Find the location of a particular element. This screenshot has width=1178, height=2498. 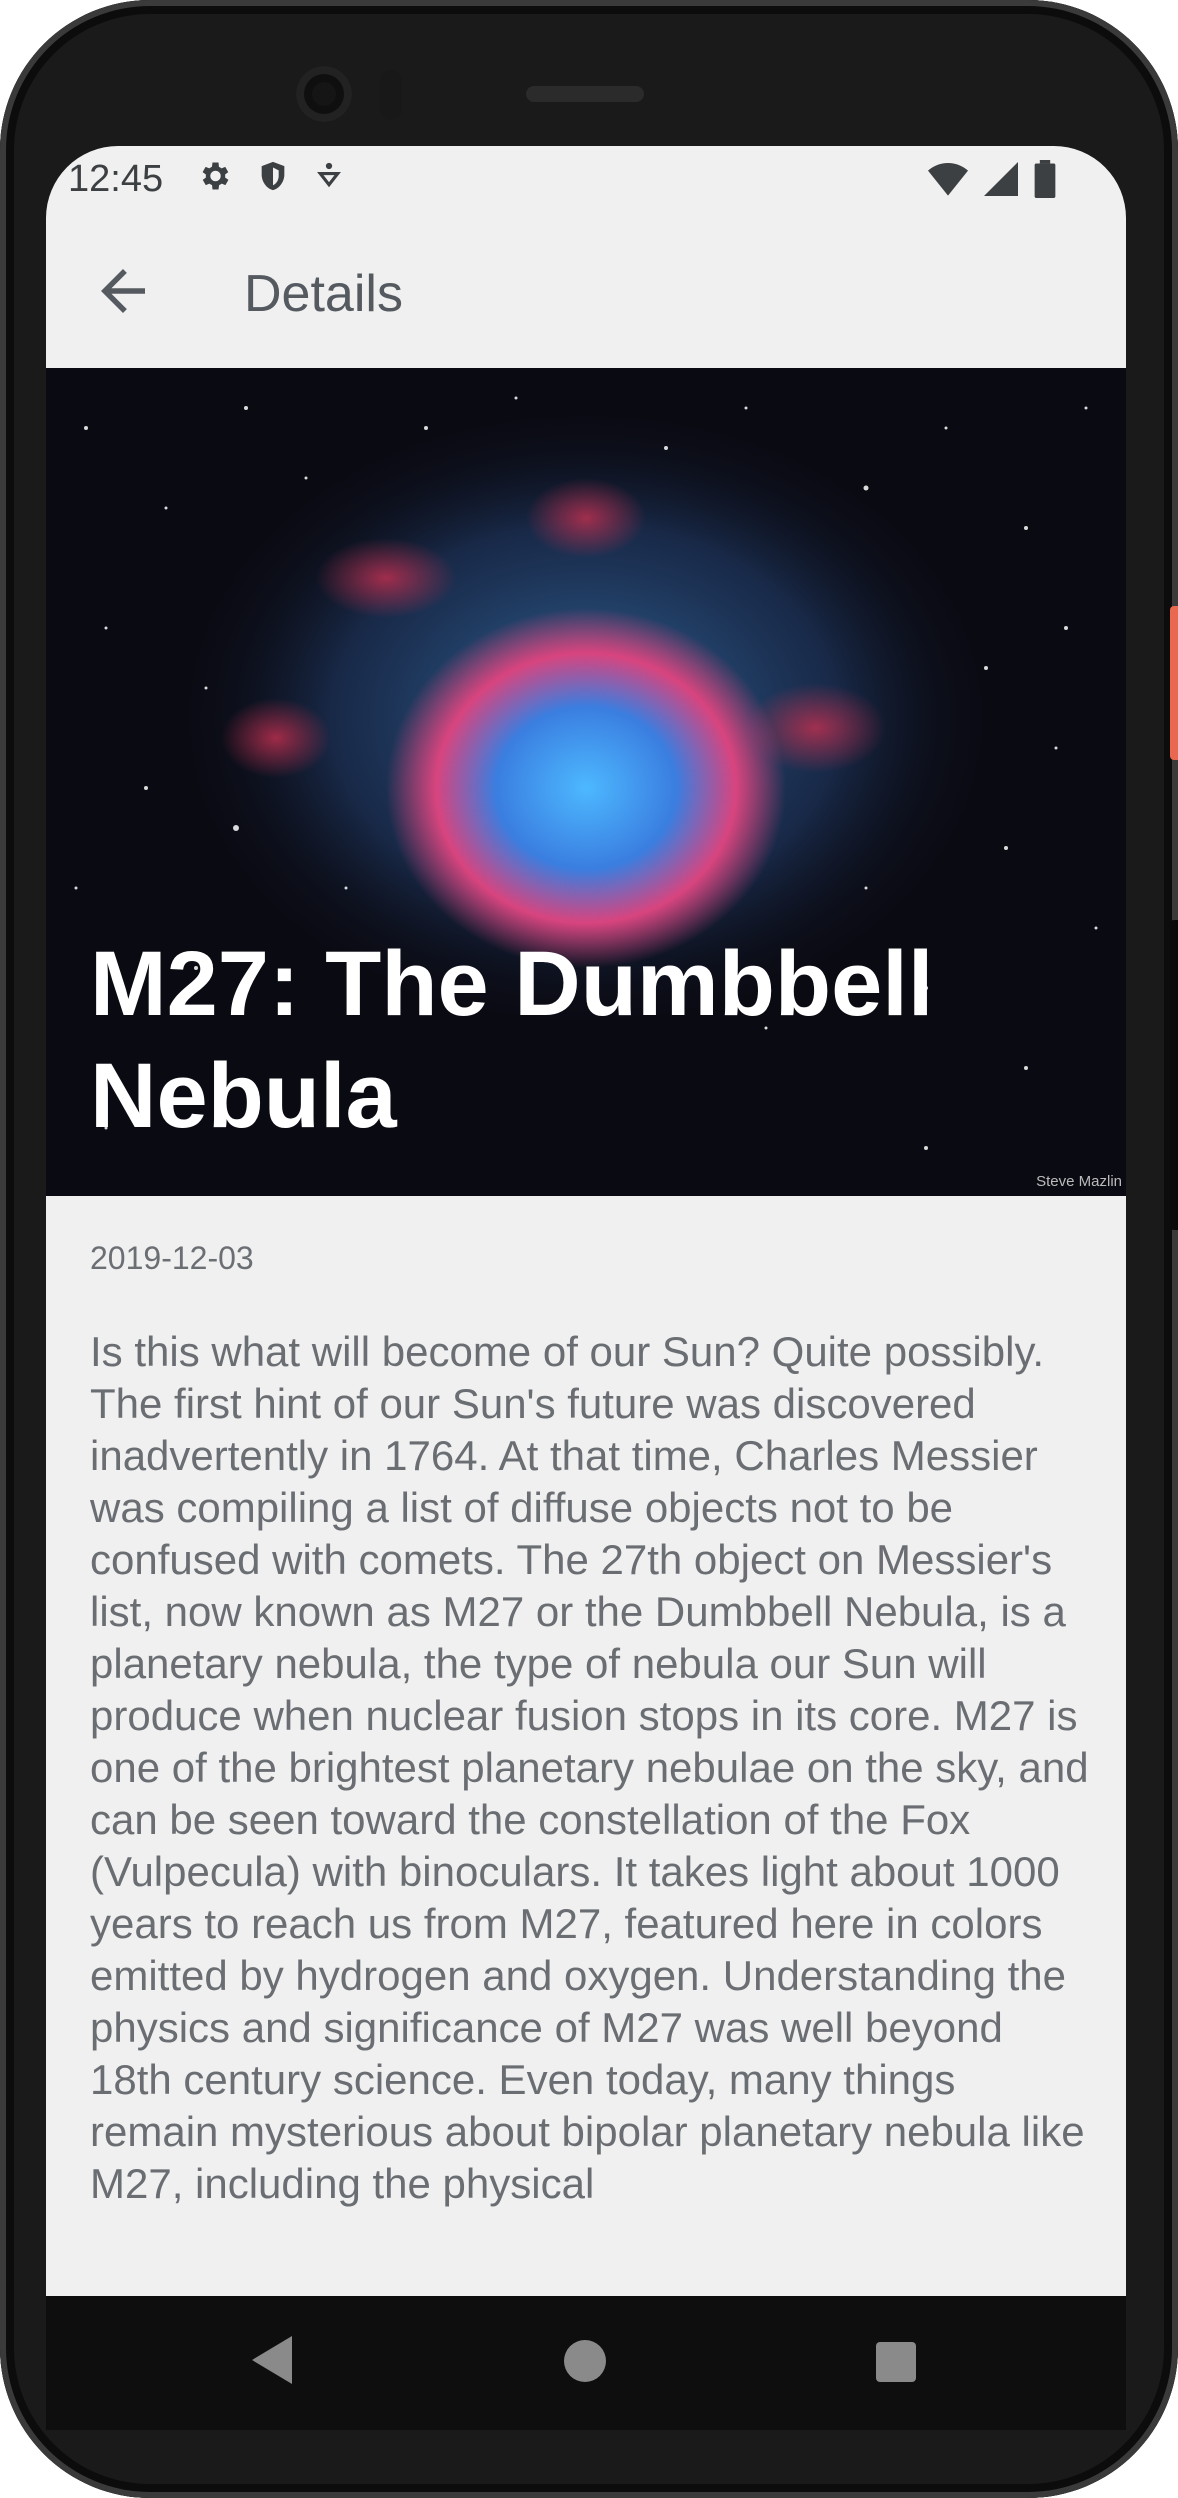

wifi-icon is located at coordinates (948, 179).